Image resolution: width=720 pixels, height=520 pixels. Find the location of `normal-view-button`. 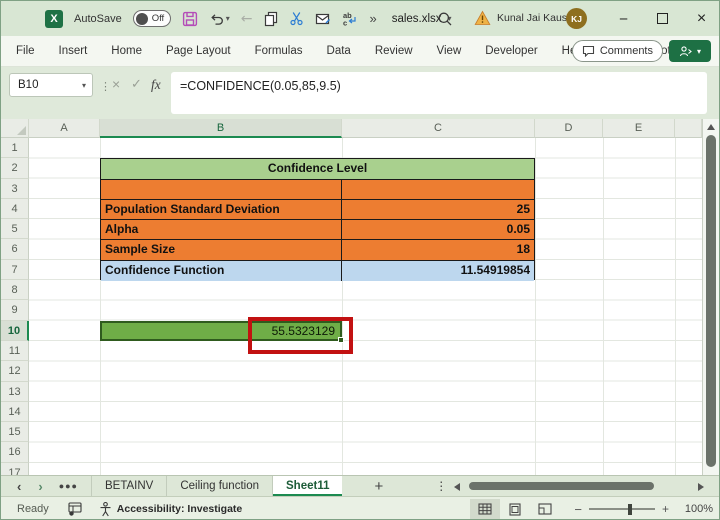

normal-view-button is located at coordinates (485, 509).